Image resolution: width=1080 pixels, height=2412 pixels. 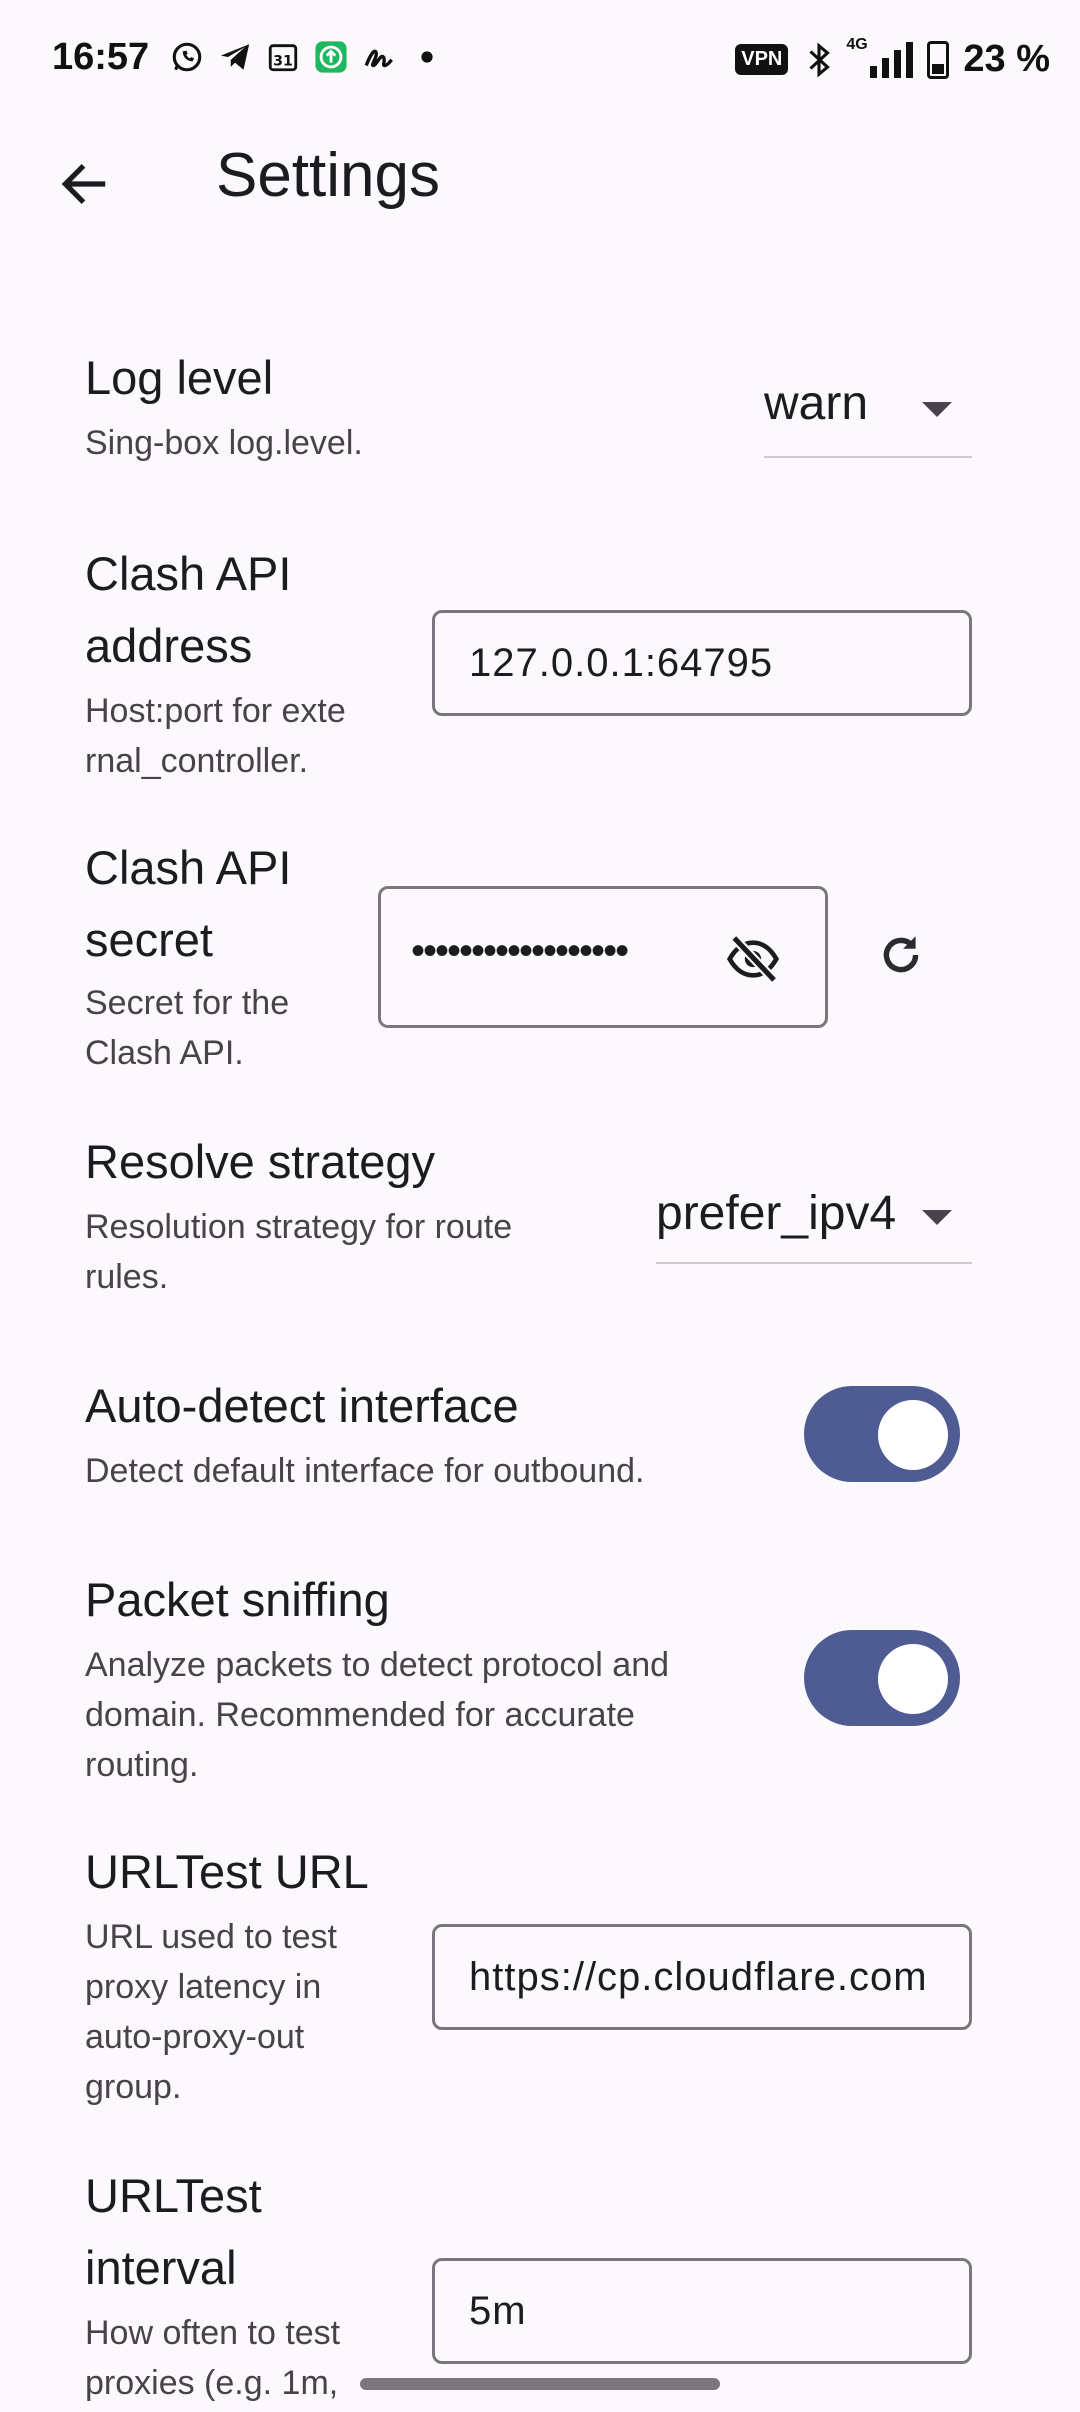 I want to click on dropdown-value: prefer_ipv4, so click(x=776, y=1213).